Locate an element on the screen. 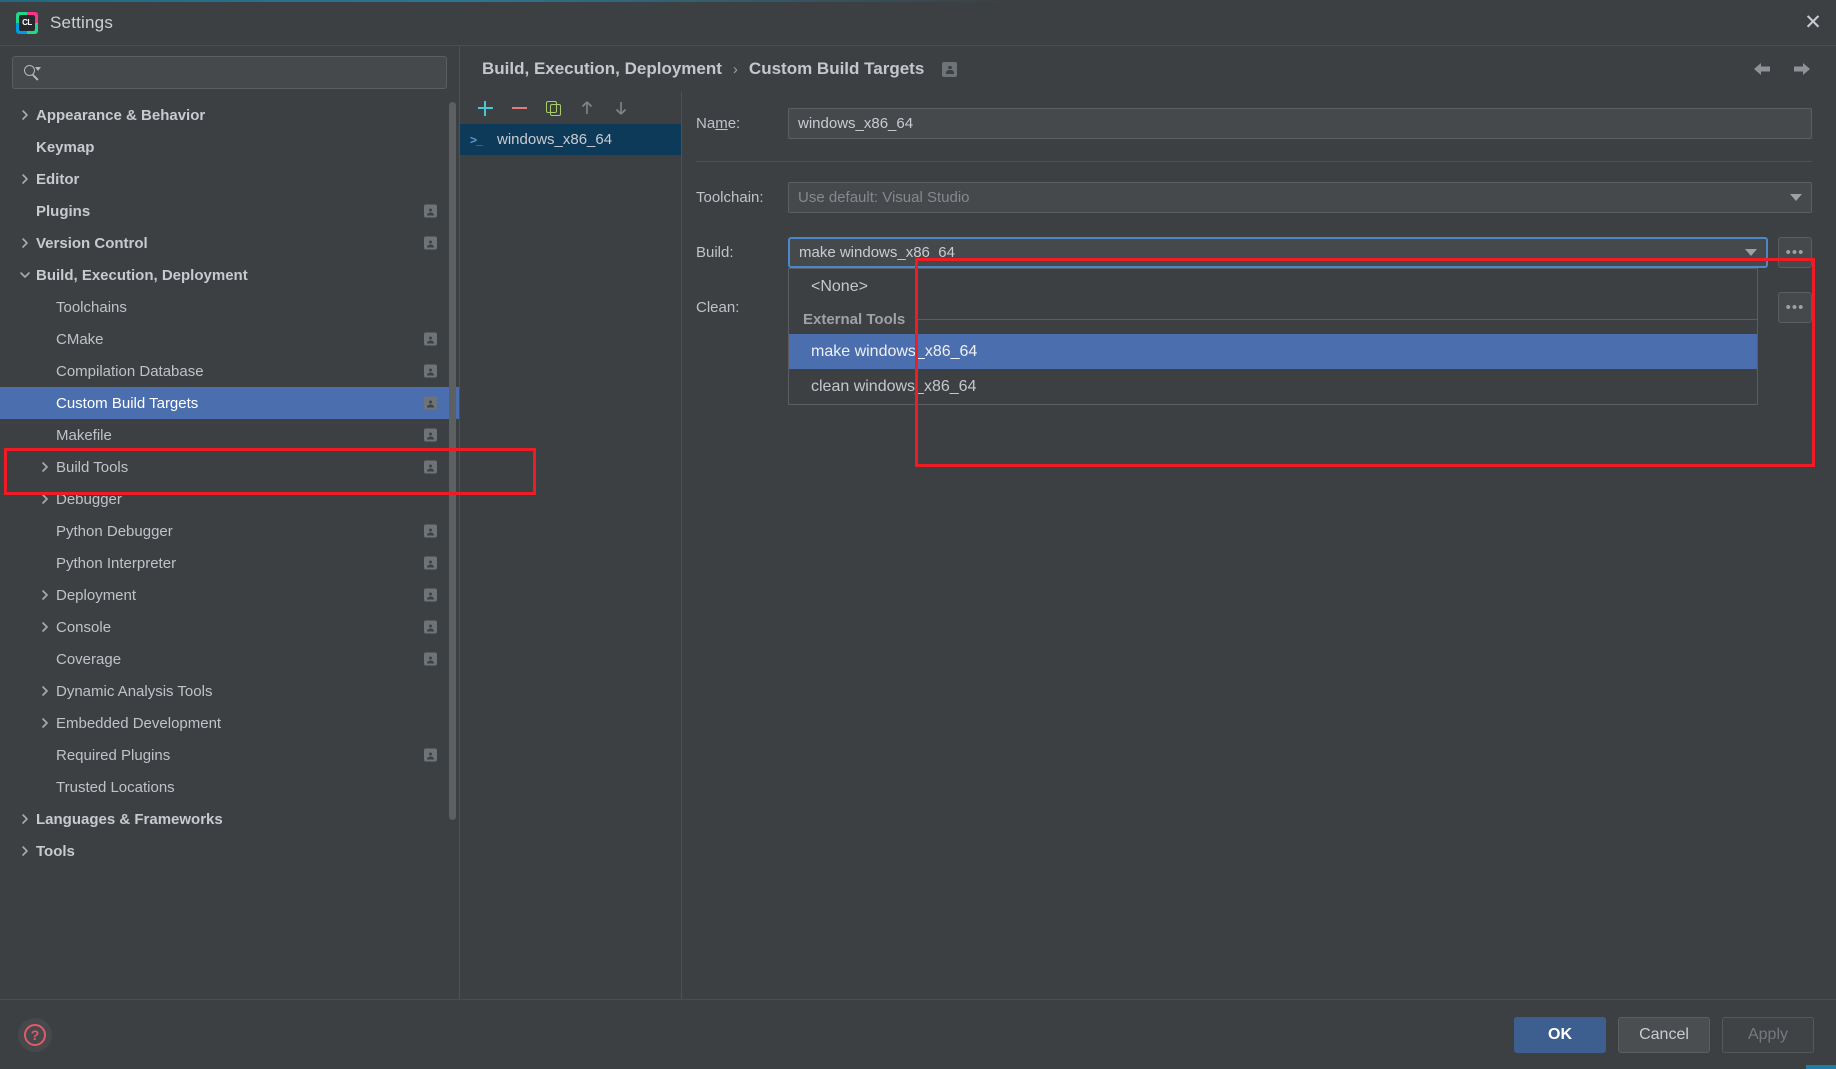 Image resolution: width=1836 pixels, height=1069 pixels. name-label-mnemonic: m is located at coordinates (721, 123).